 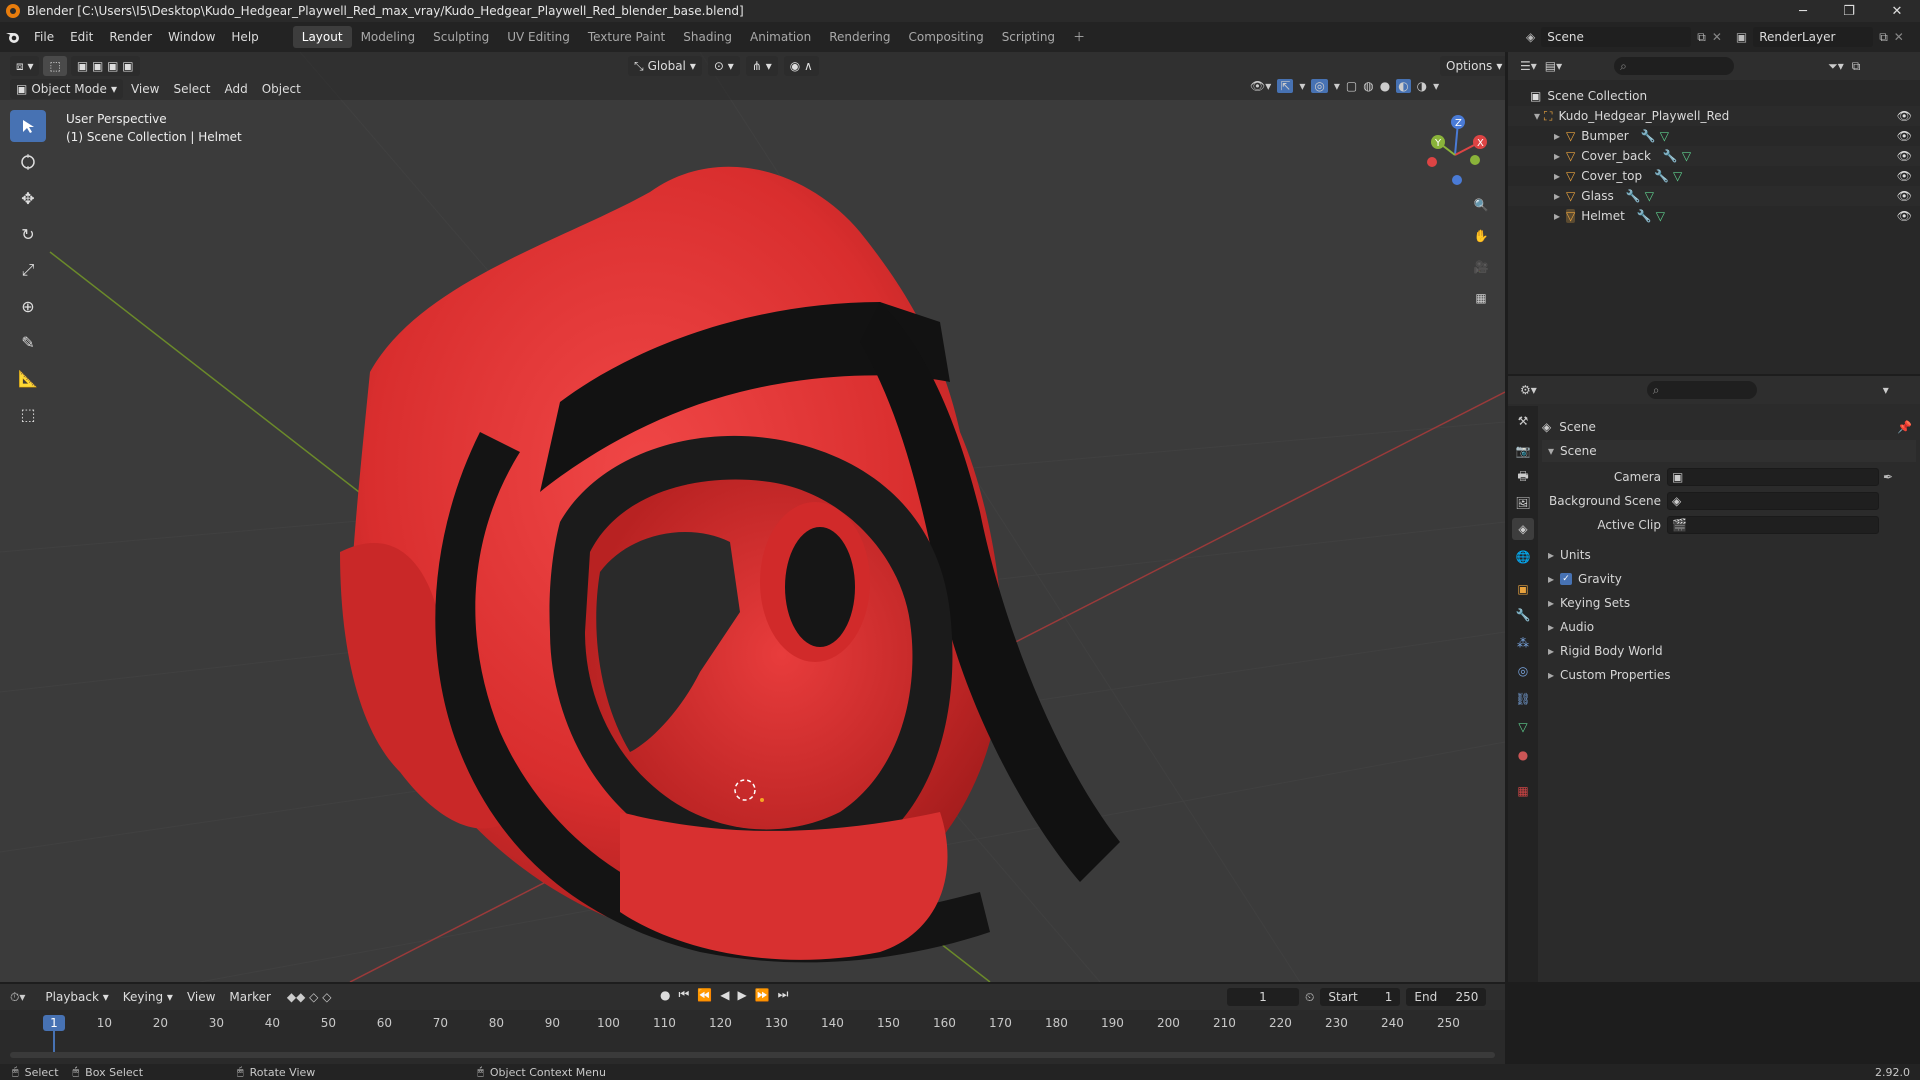 I want to click on properties-options-icon: ▾, so click(x=1886, y=390).